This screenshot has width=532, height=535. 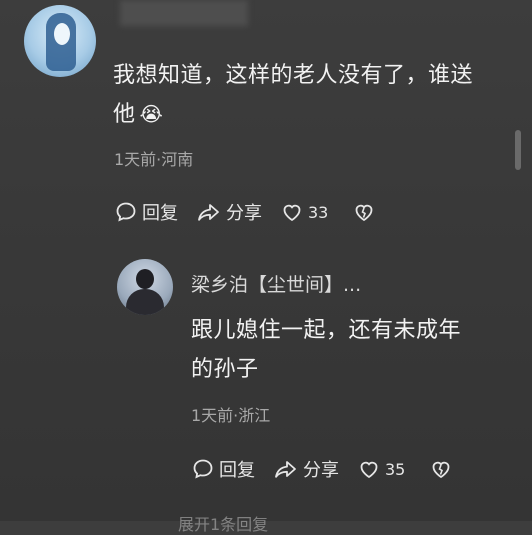 I want to click on reply-dislike-button, so click(x=443, y=469).